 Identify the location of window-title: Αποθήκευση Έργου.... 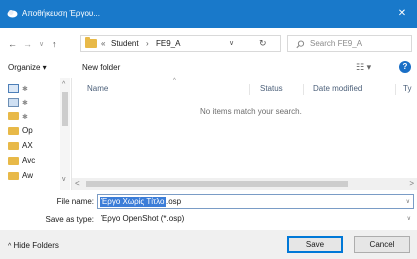
(61, 13).